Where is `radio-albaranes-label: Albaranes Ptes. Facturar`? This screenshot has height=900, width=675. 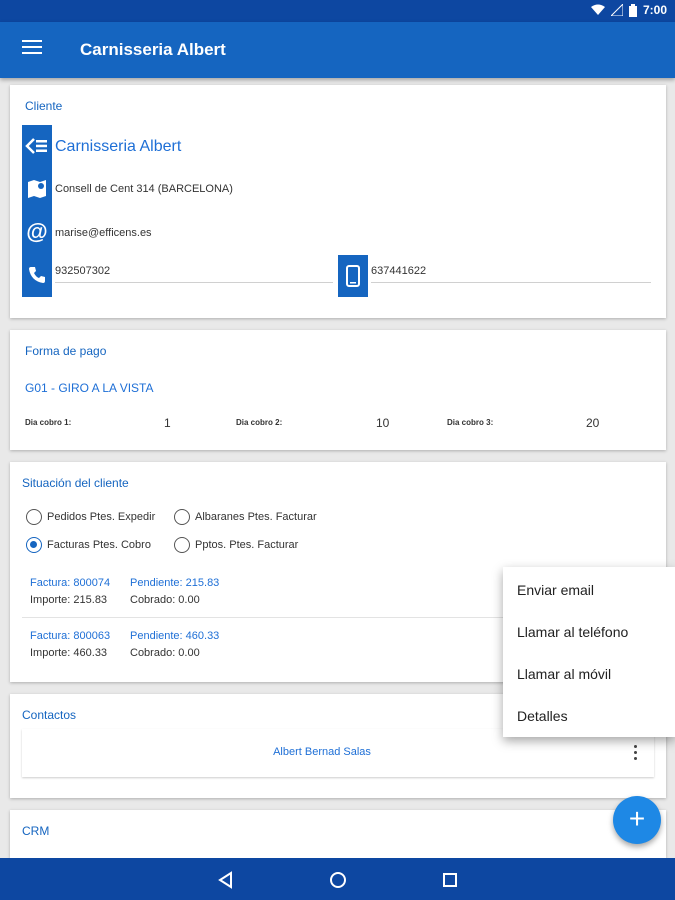
radio-albaranes-label: Albaranes Ptes. Facturar is located at coordinates (256, 517).